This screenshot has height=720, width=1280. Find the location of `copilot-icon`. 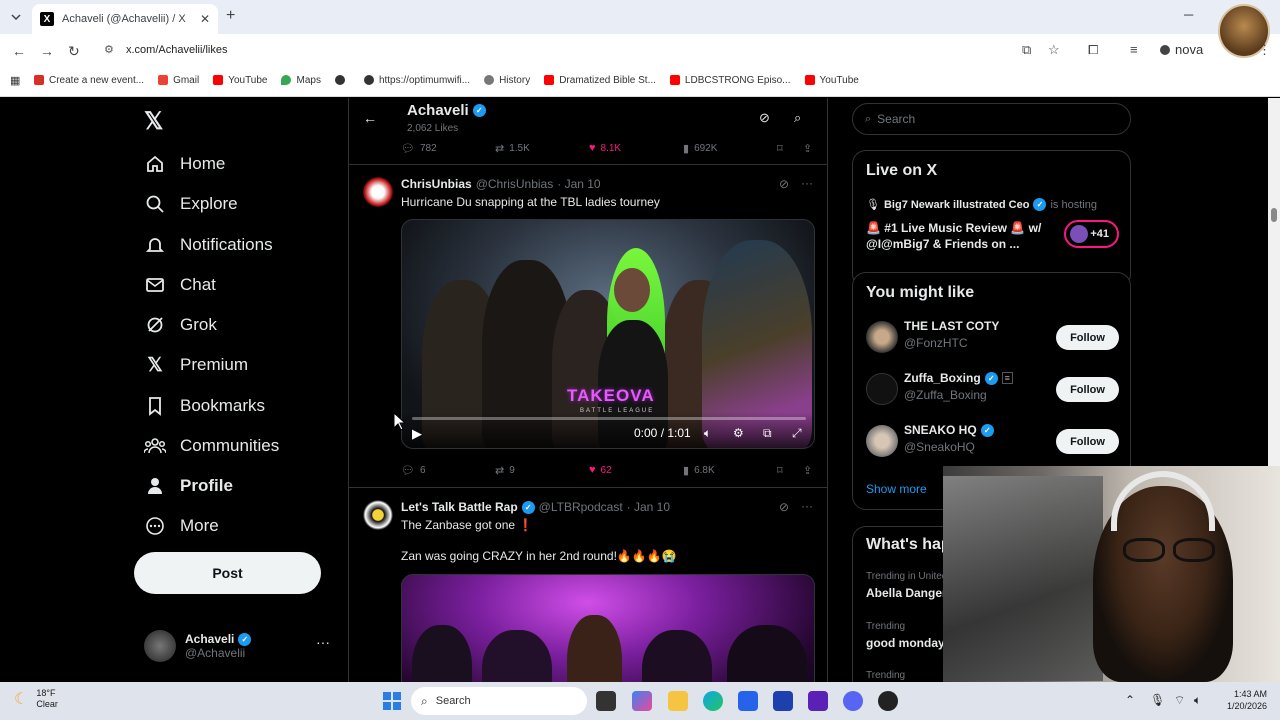

copilot-icon is located at coordinates (642, 701).